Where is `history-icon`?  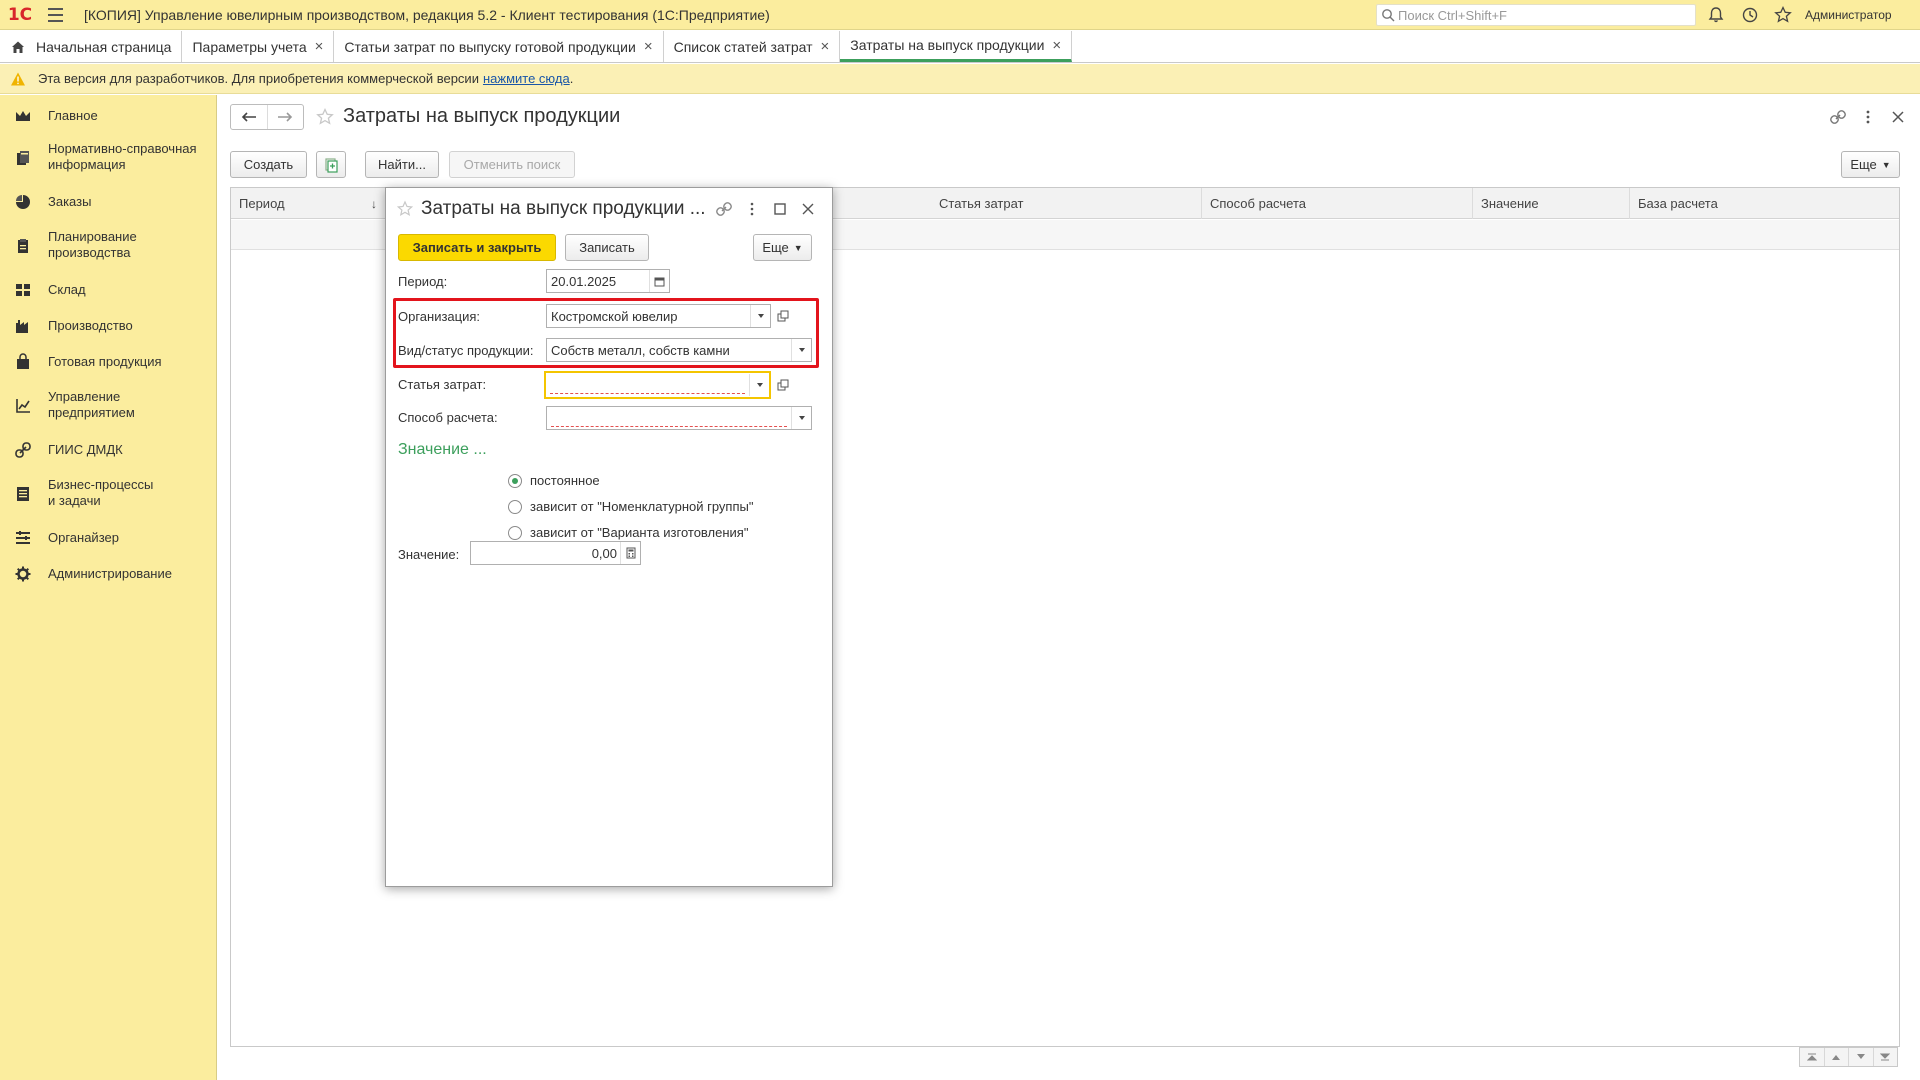 history-icon is located at coordinates (1750, 15).